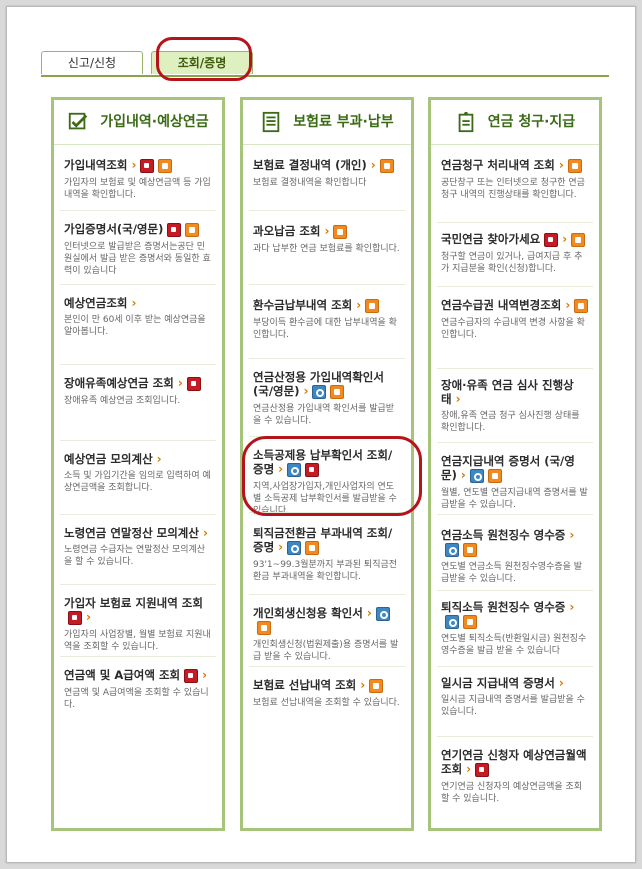 This screenshot has height=869, width=642. I want to click on list-item: 보험료 선납내역 조회 › 보험료 선납내역을 조회할 수 있습니다., so click(327, 693).